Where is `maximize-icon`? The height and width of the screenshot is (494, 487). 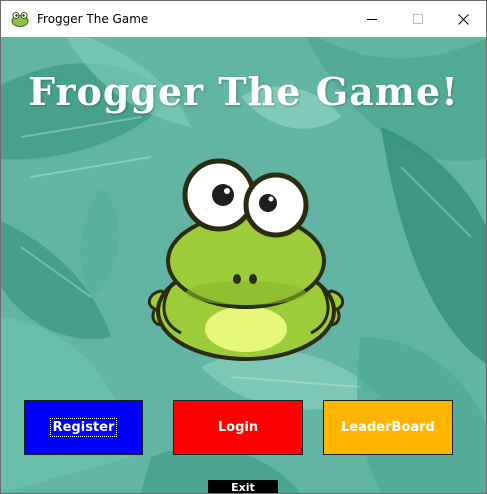 maximize-icon is located at coordinates (418, 19).